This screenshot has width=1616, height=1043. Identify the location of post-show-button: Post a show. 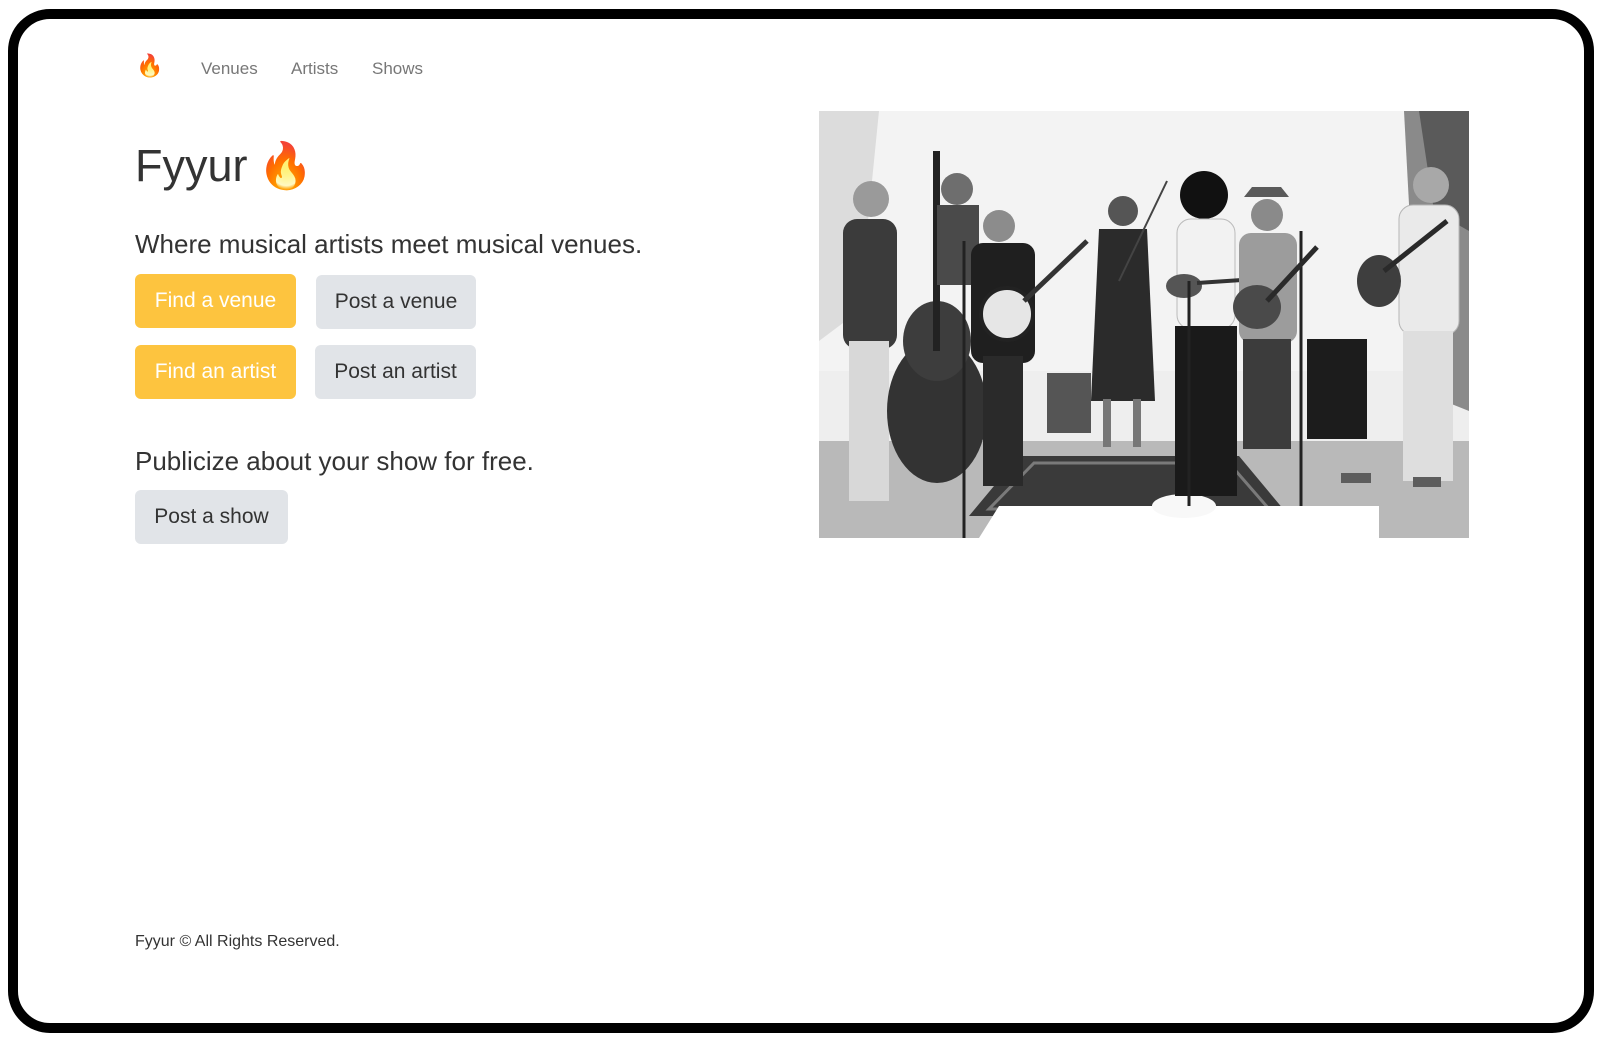
(211, 517).